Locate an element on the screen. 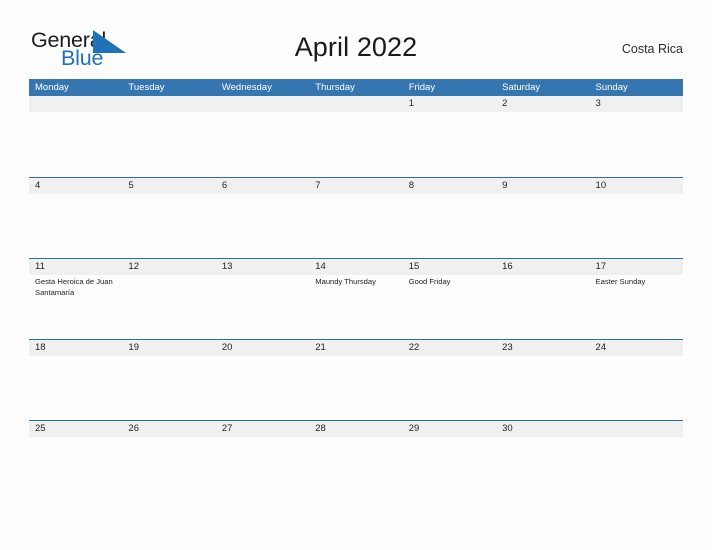 The height and width of the screenshot is (550, 712). date-number-band: 4 5 6 7 8 9 10 is located at coordinates (356, 185).